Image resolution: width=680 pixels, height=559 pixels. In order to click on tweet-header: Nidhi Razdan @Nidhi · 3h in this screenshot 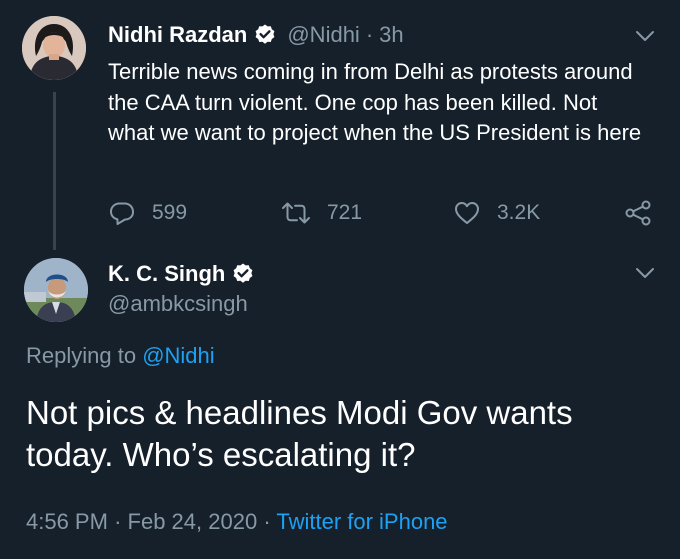, I will do `click(256, 35)`.